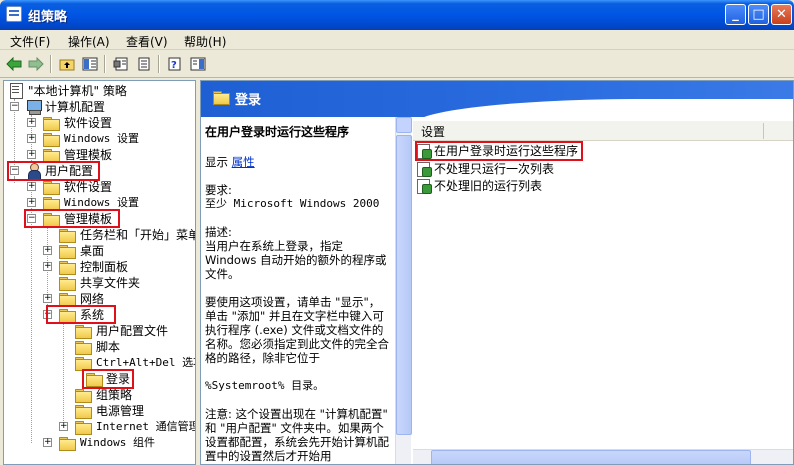  I want to click on back-arrow-icon, so click(14, 64).